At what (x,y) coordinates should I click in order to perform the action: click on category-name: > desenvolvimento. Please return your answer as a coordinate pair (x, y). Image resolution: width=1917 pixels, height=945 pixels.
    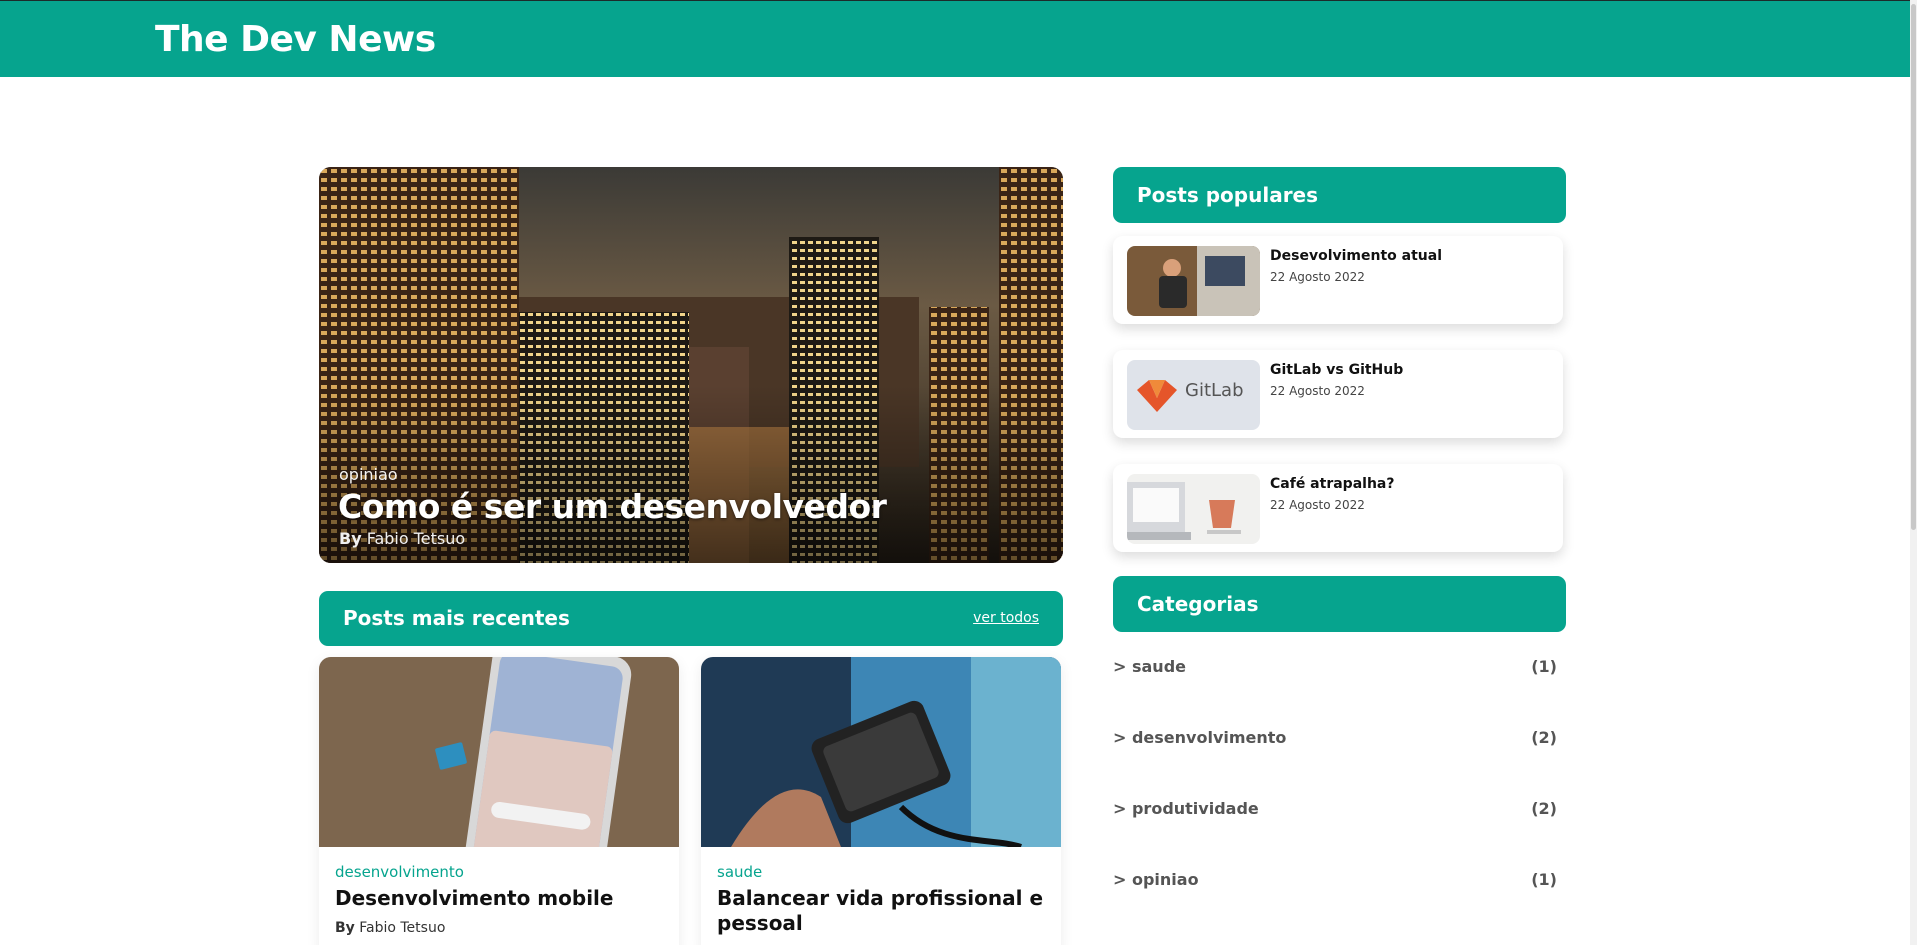
    Looking at the image, I should click on (1199, 737).